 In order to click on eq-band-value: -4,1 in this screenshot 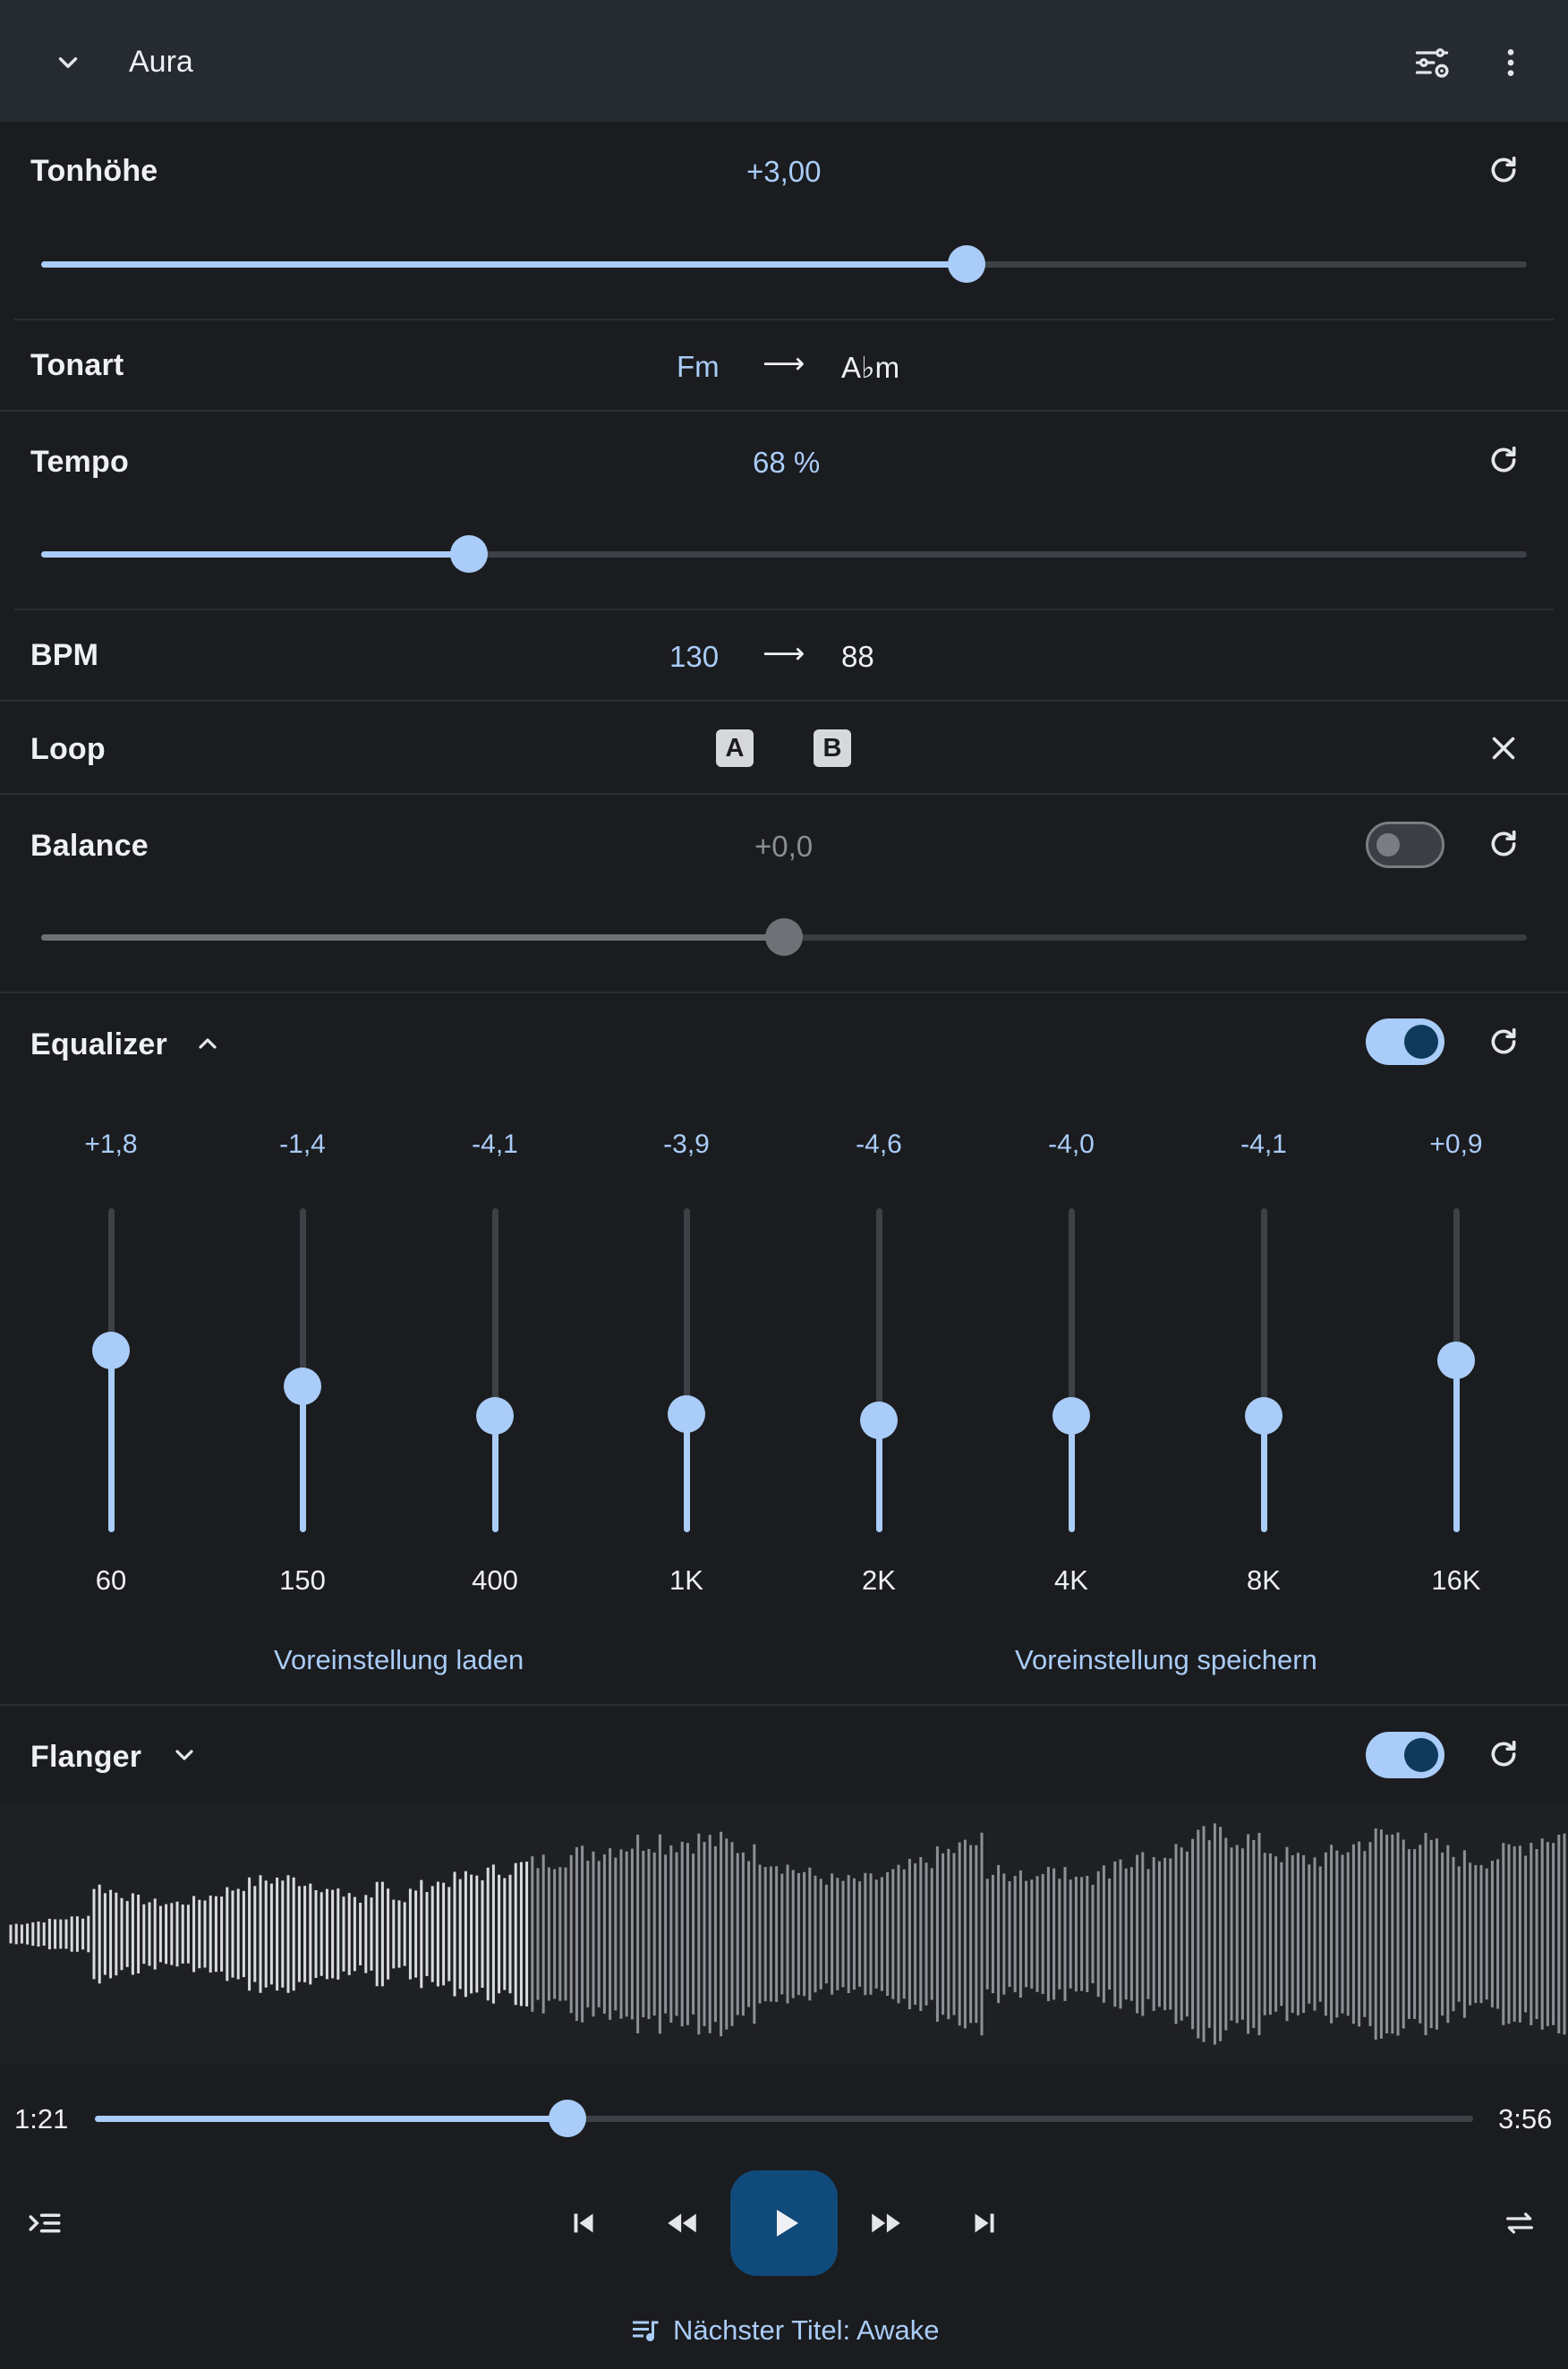, I will do `click(1263, 1144)`.